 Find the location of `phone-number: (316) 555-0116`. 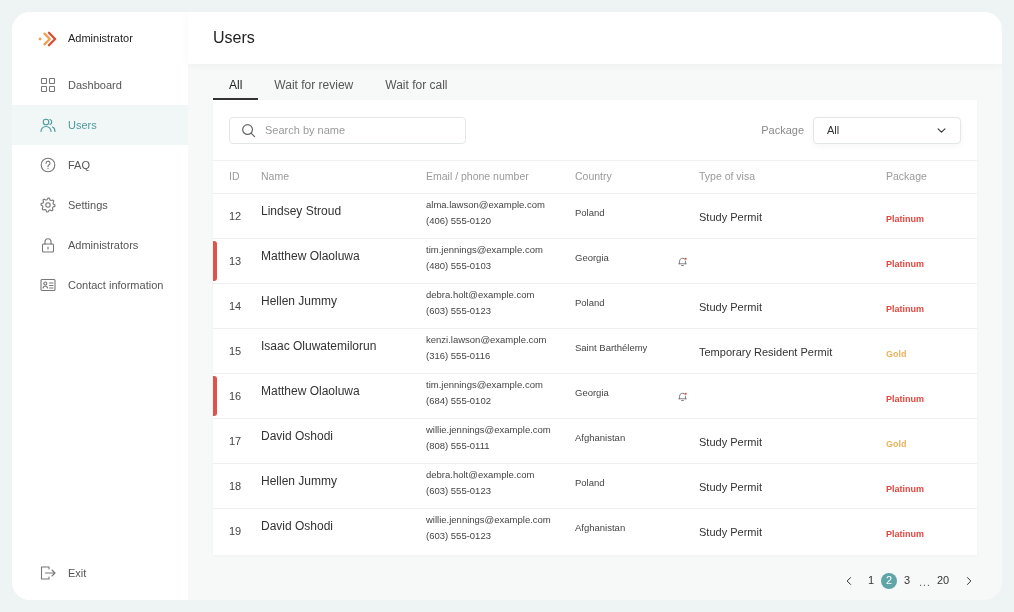

phone-number: (316) 555-0116 is located at coordinates (458, 356).